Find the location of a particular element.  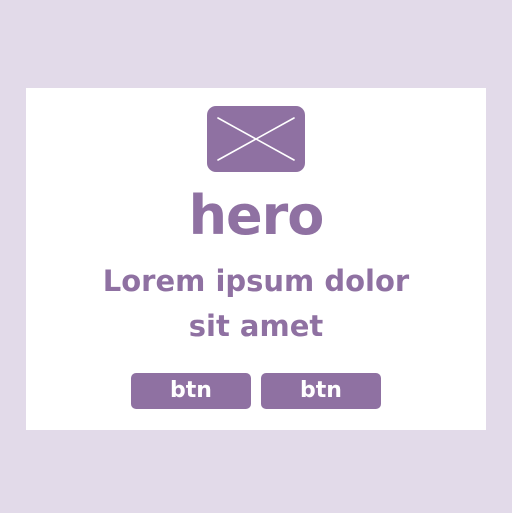

primary-button: btn is located at coordinates (191, 391).